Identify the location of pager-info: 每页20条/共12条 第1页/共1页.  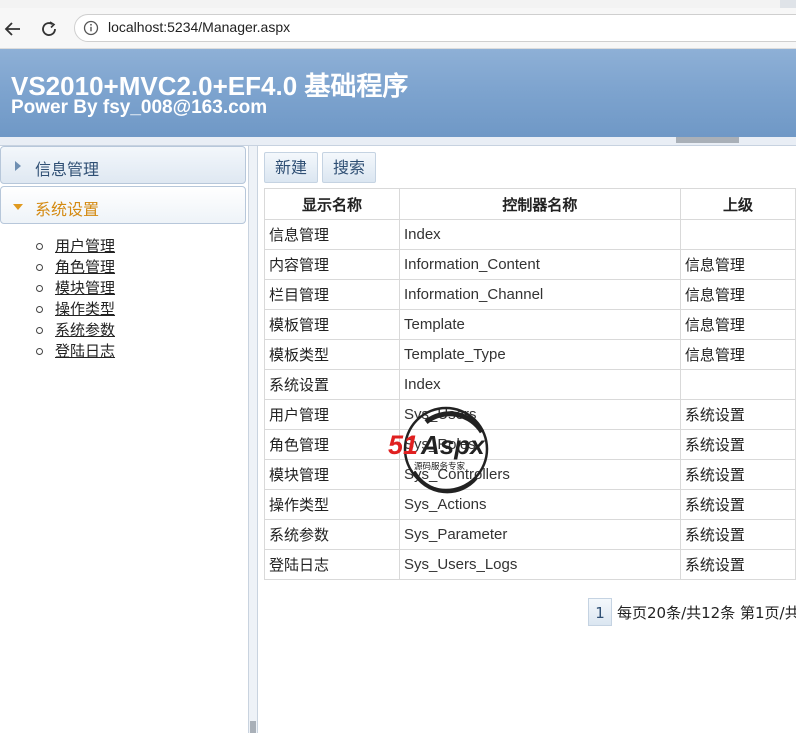
(706, 612).